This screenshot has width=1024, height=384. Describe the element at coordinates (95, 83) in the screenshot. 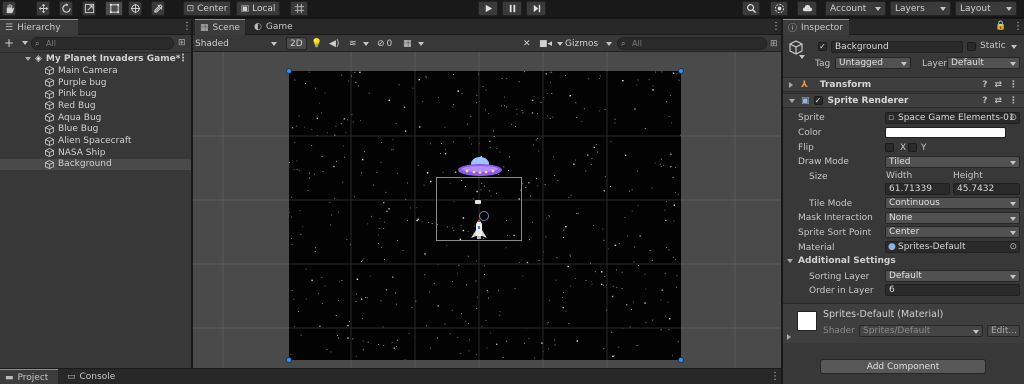

I see `hierarchy-item: Purple bug` at that location.